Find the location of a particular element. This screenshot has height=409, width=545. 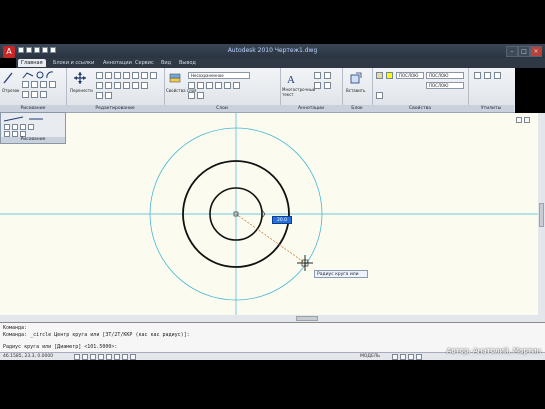

line-button-label: Отрезок is located at coordinates (10, 90).